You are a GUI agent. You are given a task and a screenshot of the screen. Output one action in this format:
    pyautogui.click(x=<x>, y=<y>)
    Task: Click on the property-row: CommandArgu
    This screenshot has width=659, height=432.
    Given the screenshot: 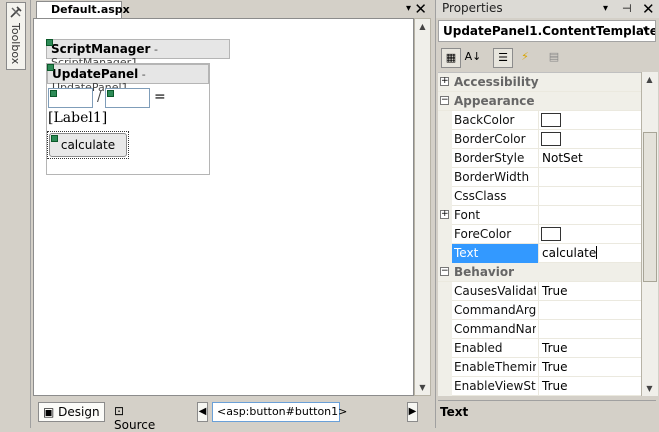 What is the action you would take?
    pyautogui.click(x=539, y=310)
    